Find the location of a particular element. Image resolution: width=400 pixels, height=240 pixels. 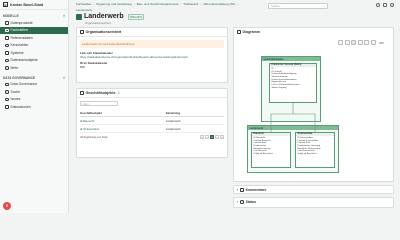

entity-field: Projektstatus is located at coordinates (260, 146).